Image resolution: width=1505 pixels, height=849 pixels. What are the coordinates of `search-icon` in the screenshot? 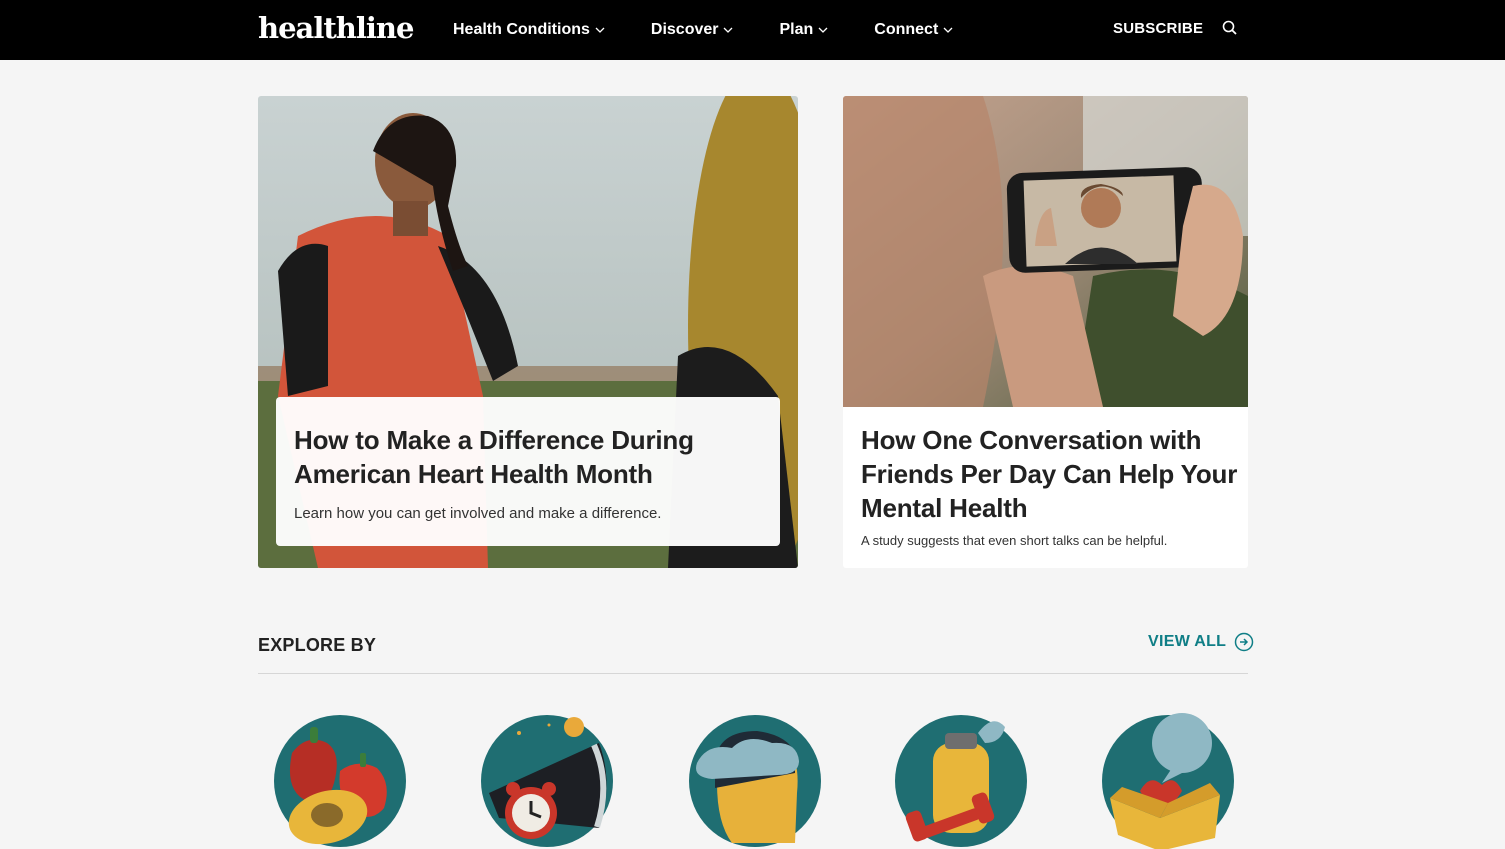 It's located at (1230, 28).